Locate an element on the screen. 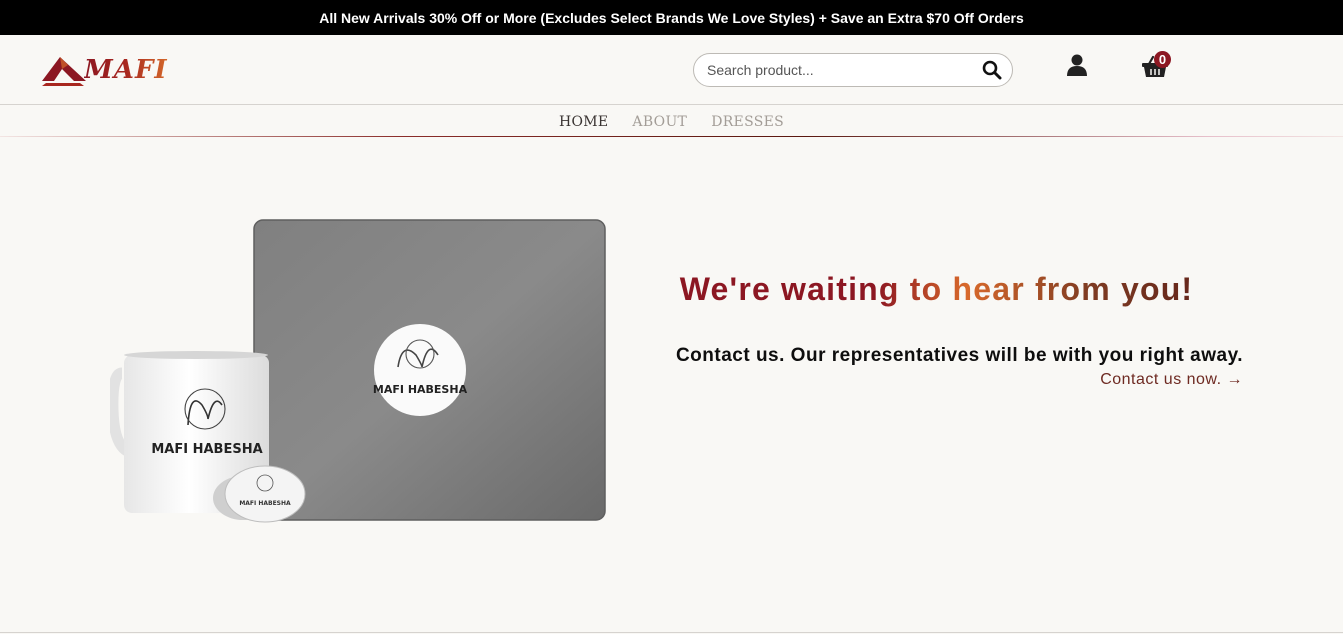  cart-button: 0 is located at coordinates (1158, 65).